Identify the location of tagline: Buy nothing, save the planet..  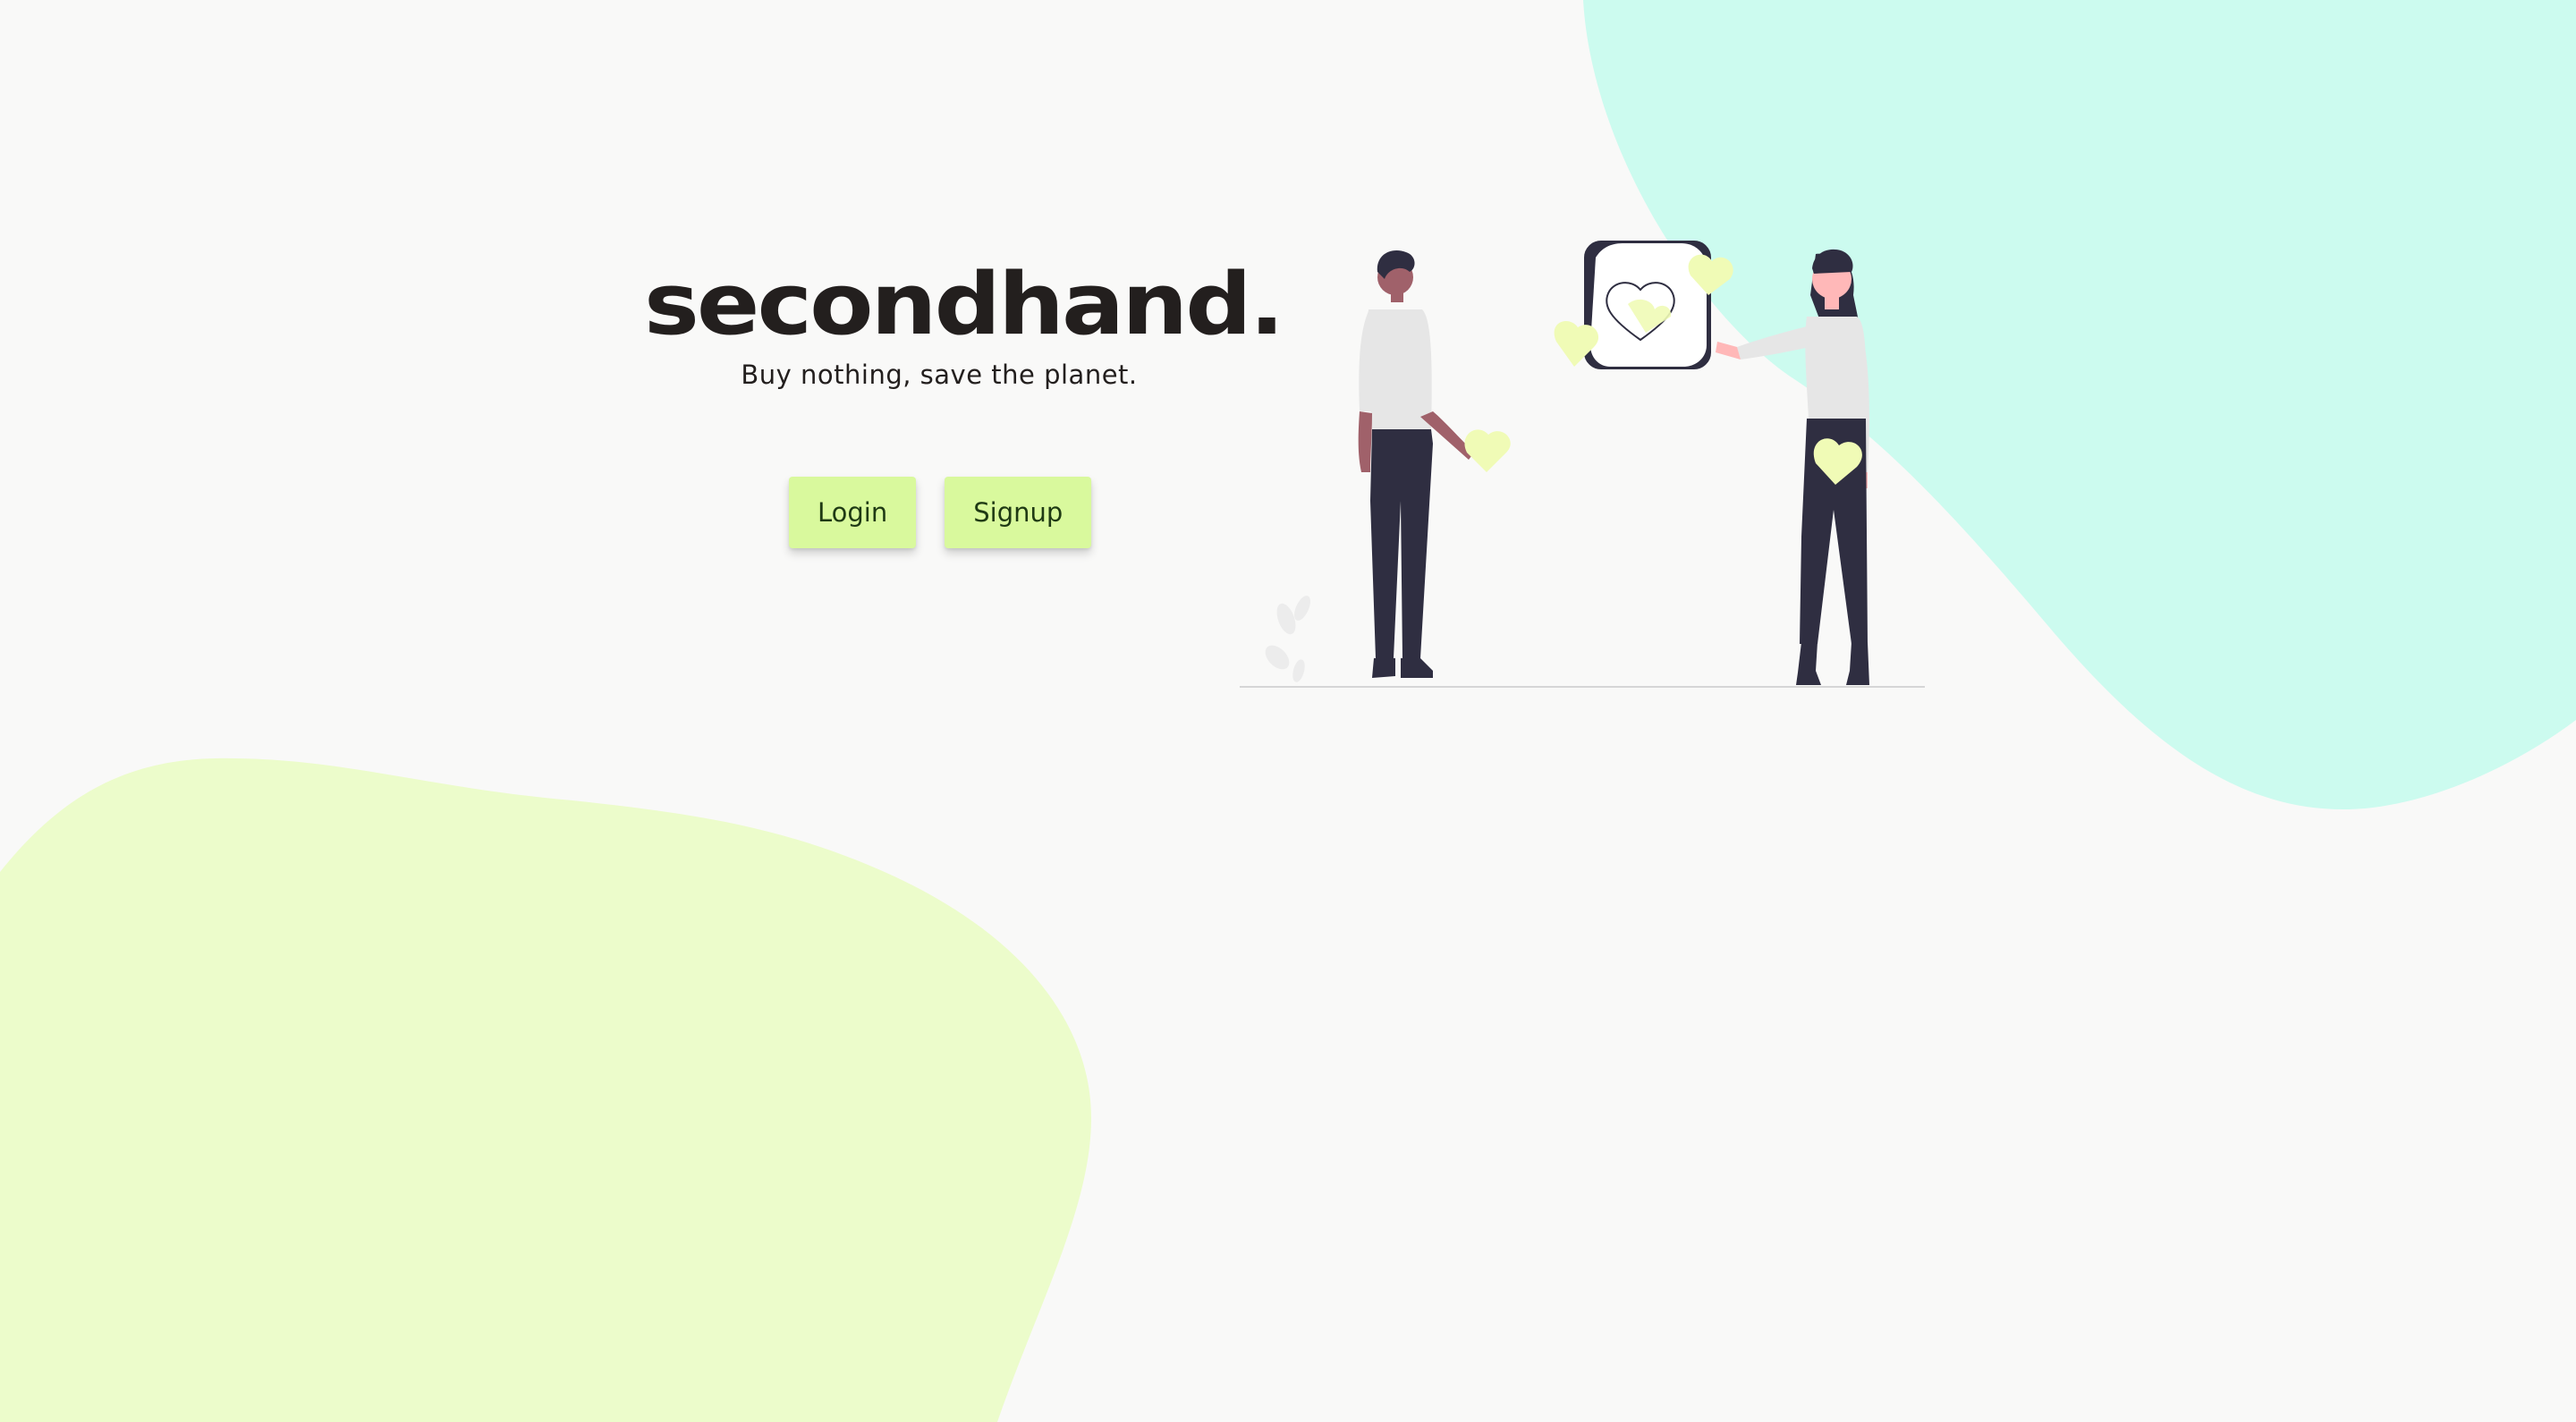
(939, 375).